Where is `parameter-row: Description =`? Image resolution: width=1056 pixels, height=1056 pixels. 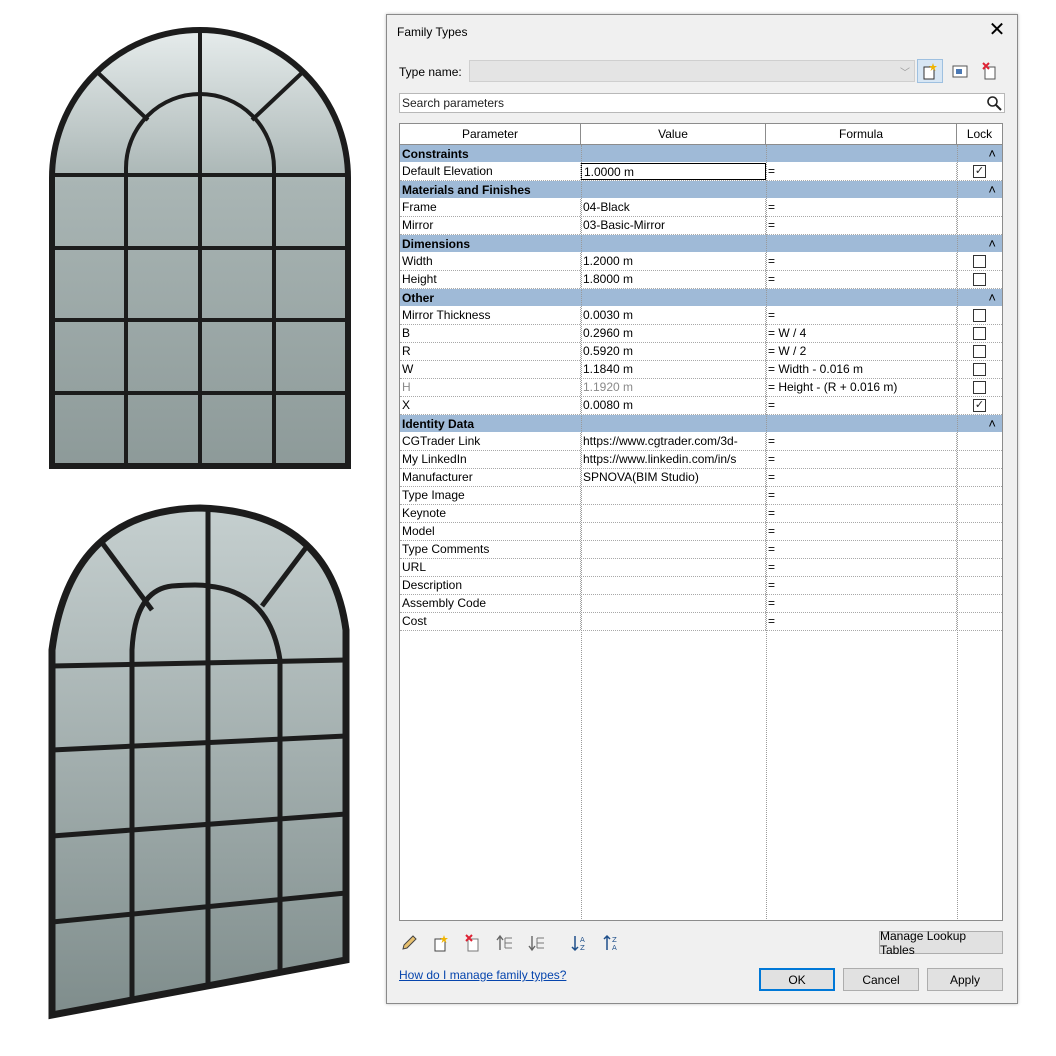 parameter-row: Description = is located at coordinates (701, 586).